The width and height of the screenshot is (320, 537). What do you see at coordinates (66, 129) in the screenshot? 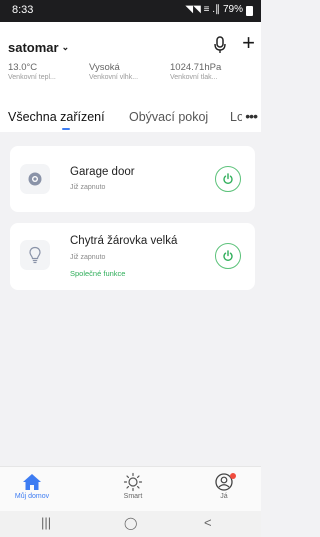
I see `active-tab-indicator` at bounding box center [66, 129].